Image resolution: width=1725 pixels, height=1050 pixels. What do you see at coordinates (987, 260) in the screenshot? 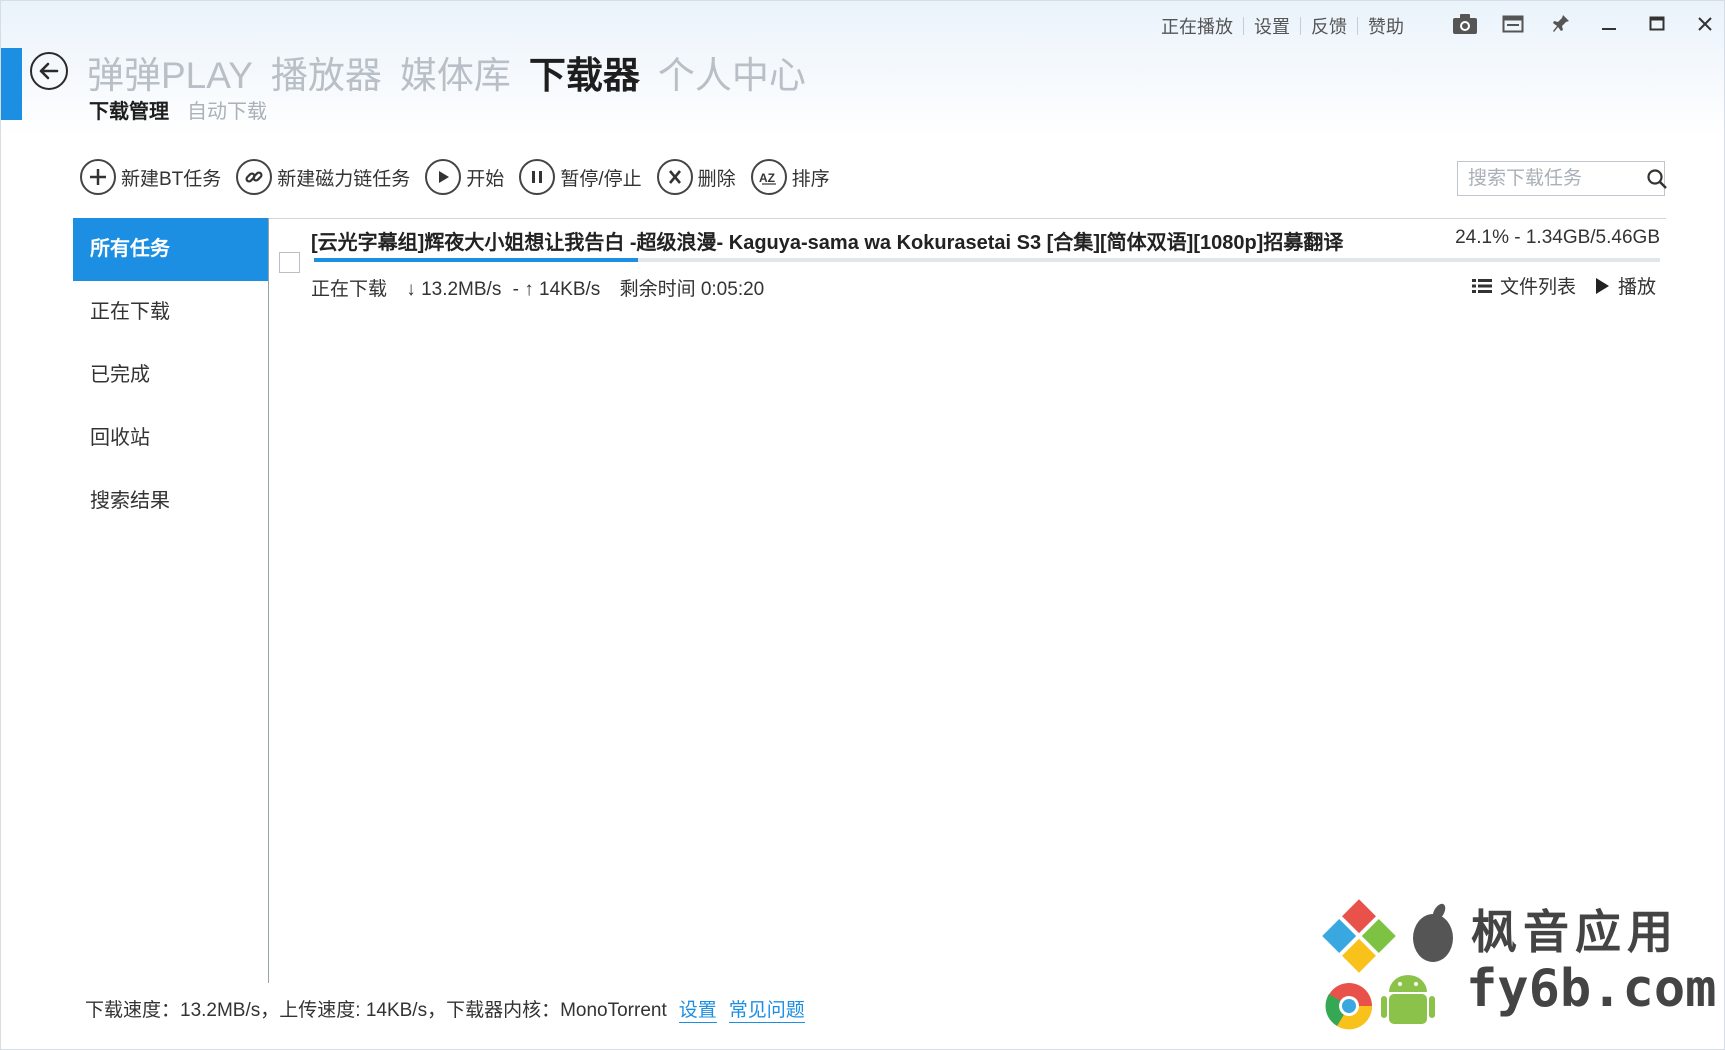
I see `task-progress-bar` at bounding box center [987, 260].